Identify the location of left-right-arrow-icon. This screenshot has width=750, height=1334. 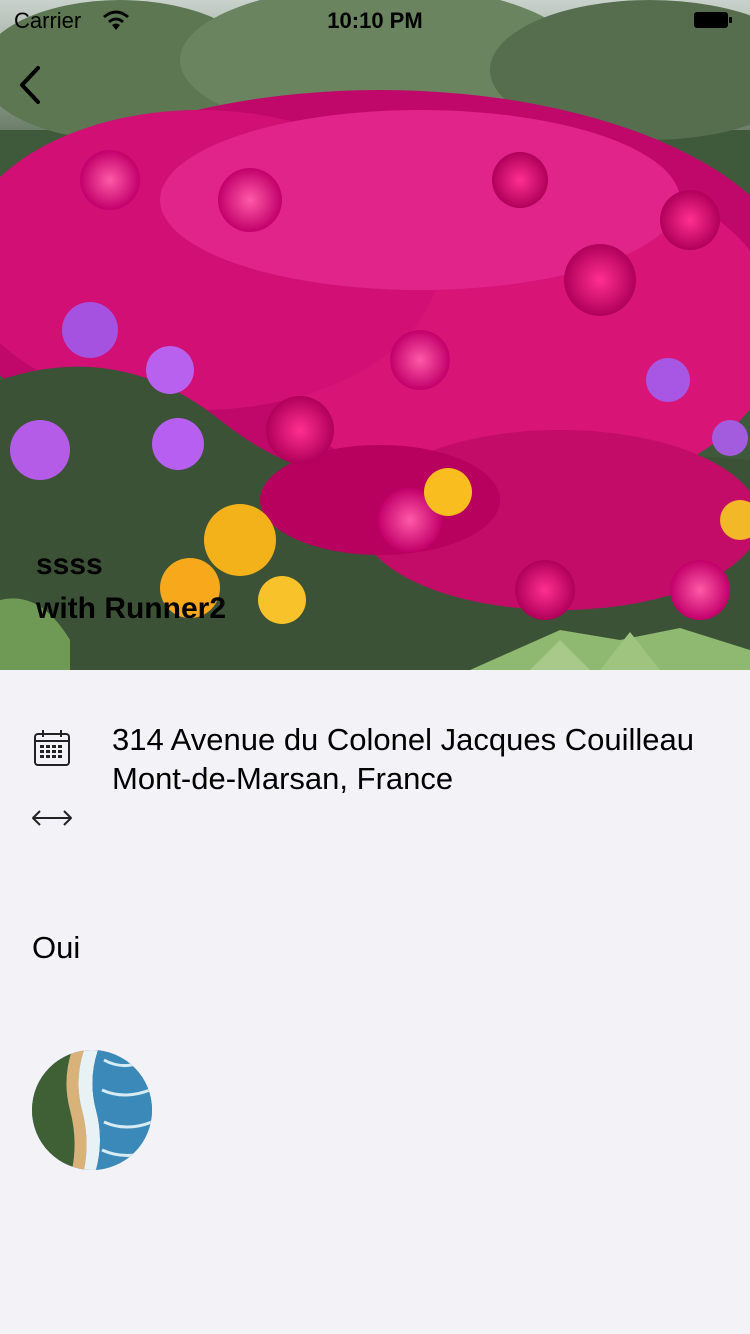
(52, 818).